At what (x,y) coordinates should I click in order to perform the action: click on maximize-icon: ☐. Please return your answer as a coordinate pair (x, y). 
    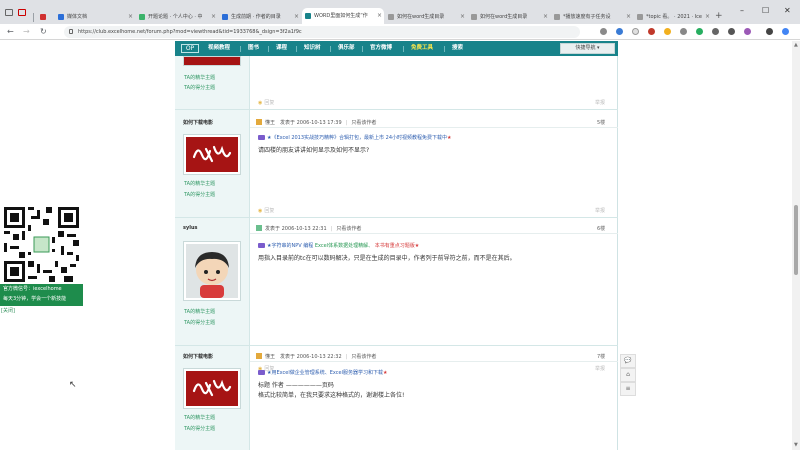
    Looking at the image, I should click on (765, 11).